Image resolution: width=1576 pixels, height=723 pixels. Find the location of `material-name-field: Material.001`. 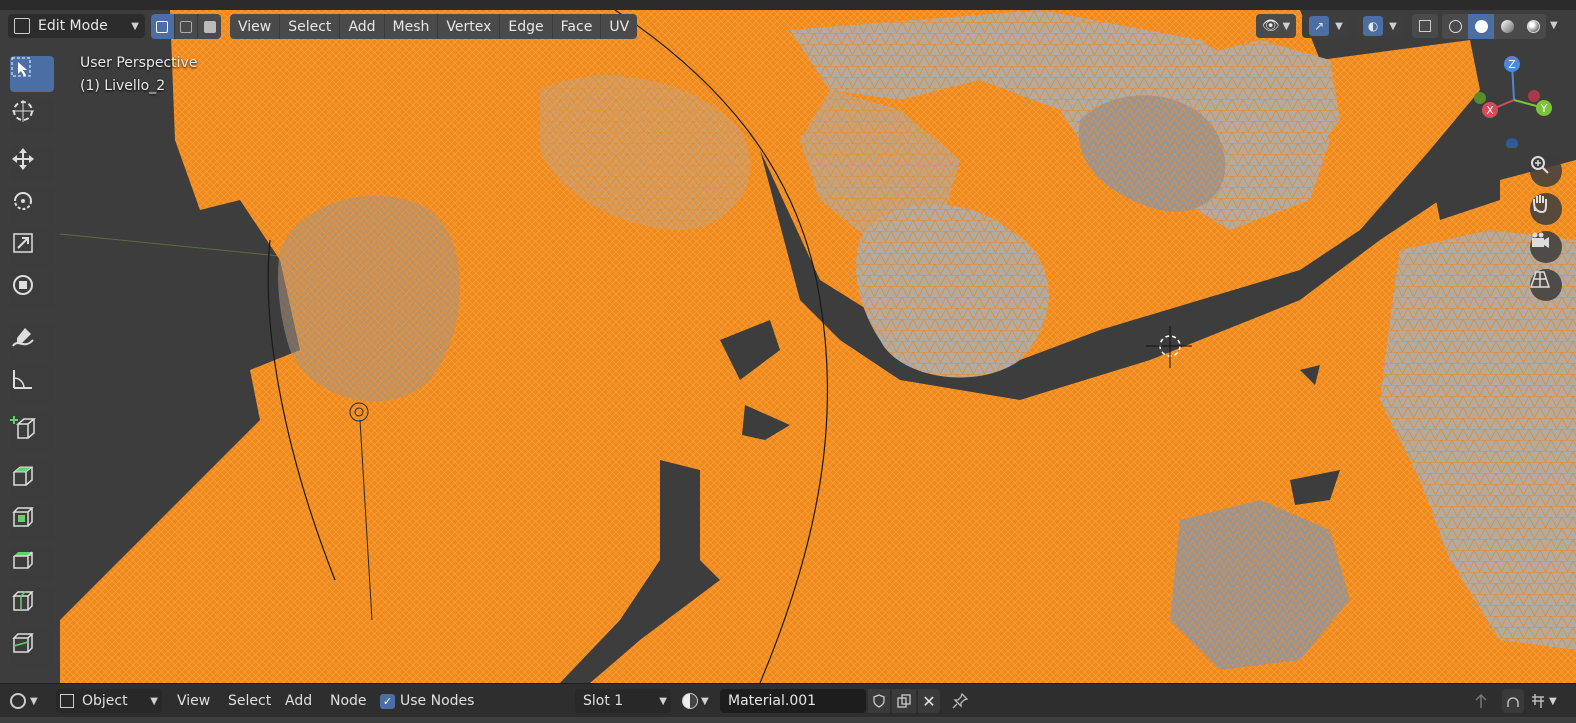

material-name-field: Material.001 is located at coordinates (793, 701).